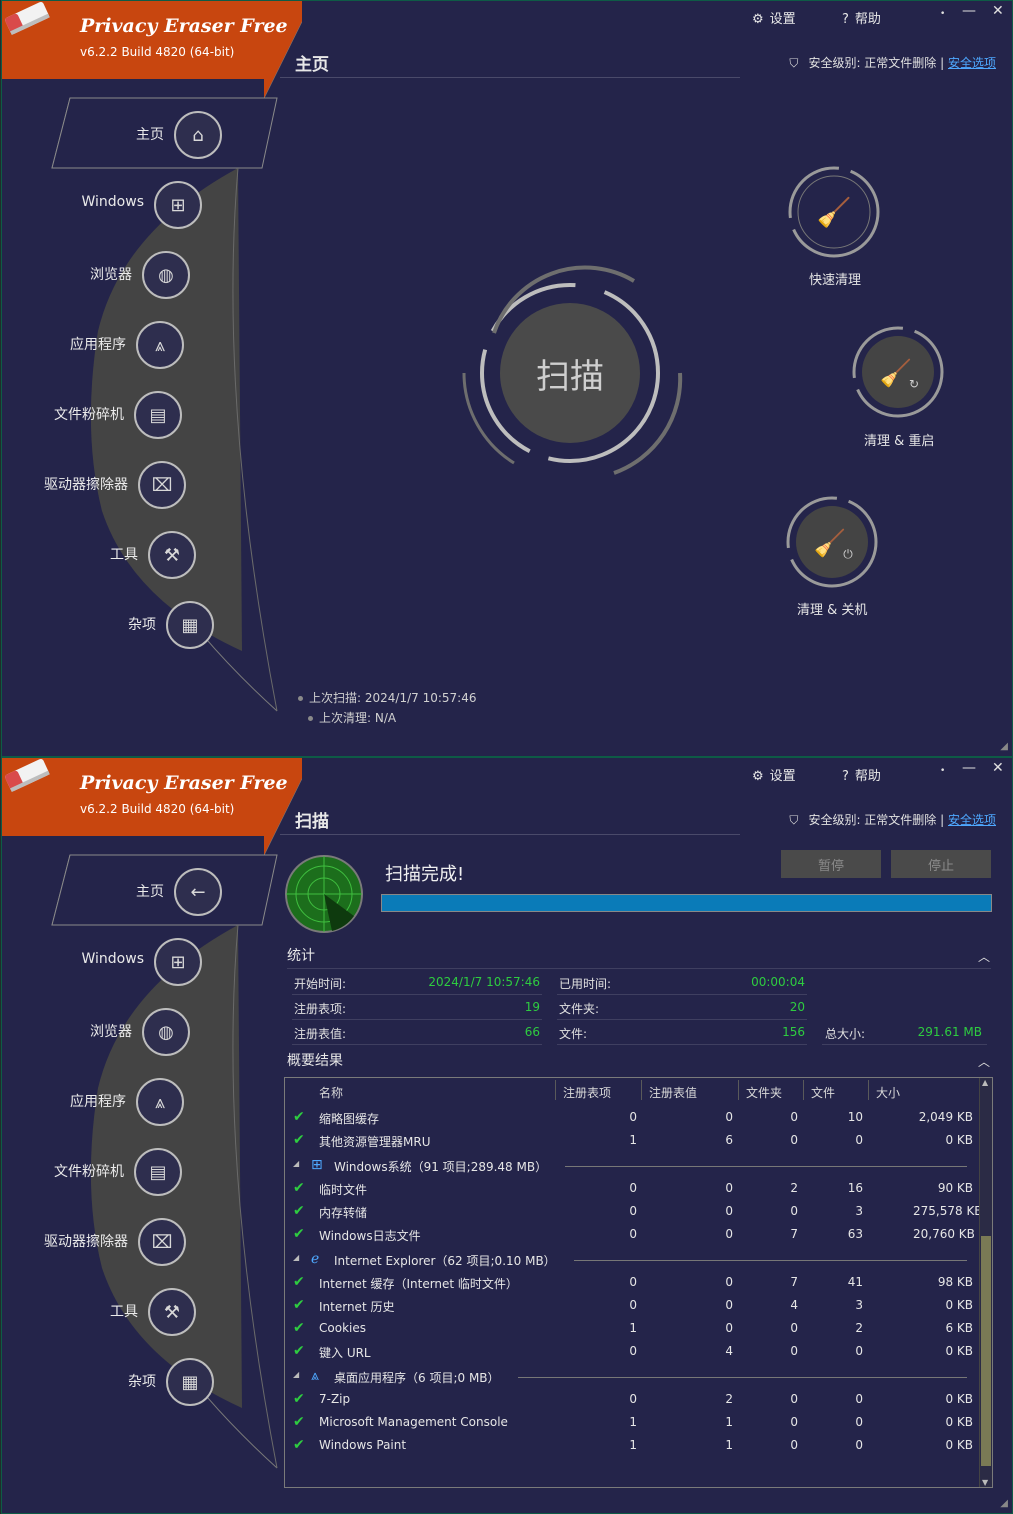 The image size is (1013, 1514). Describe the element at coordinates (570, 373) in the screenshot. I see `scan-button: 扫描` at that location.